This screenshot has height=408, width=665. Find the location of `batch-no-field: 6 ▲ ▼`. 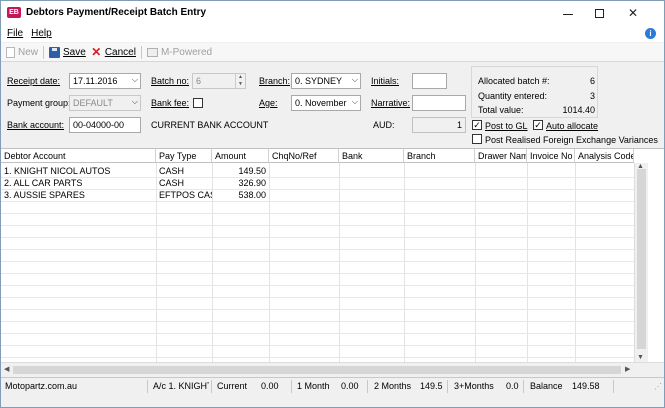

batch-no-field: 6 ▲ ▼ is located at coordinates (219, 81).